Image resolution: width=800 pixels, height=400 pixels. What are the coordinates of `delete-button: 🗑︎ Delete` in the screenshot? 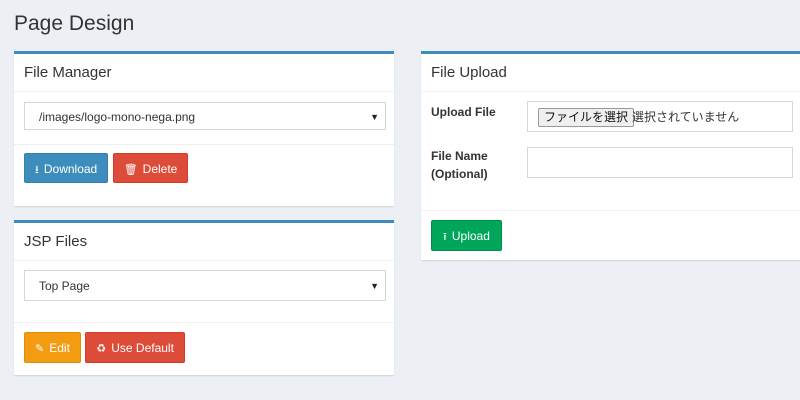 It's located at (150, 168).